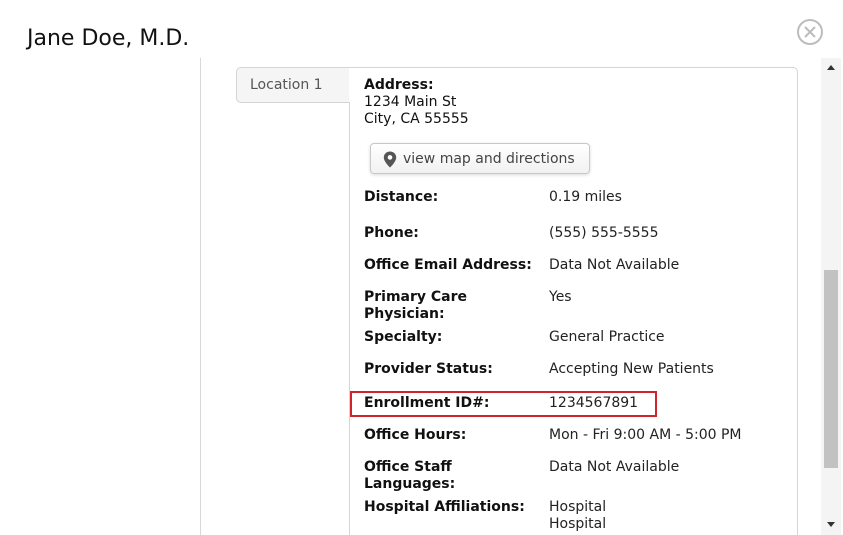 This screenshot has width=843, height=535. Describe the element at coordinates (399, 85) in the screenshot. I see `address-label: Address:` at that location.